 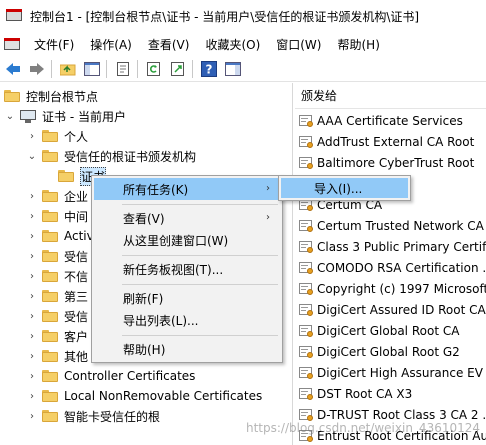 I want to click on menu-item-refresh: 刷新(F), so click(x=187, y=298).